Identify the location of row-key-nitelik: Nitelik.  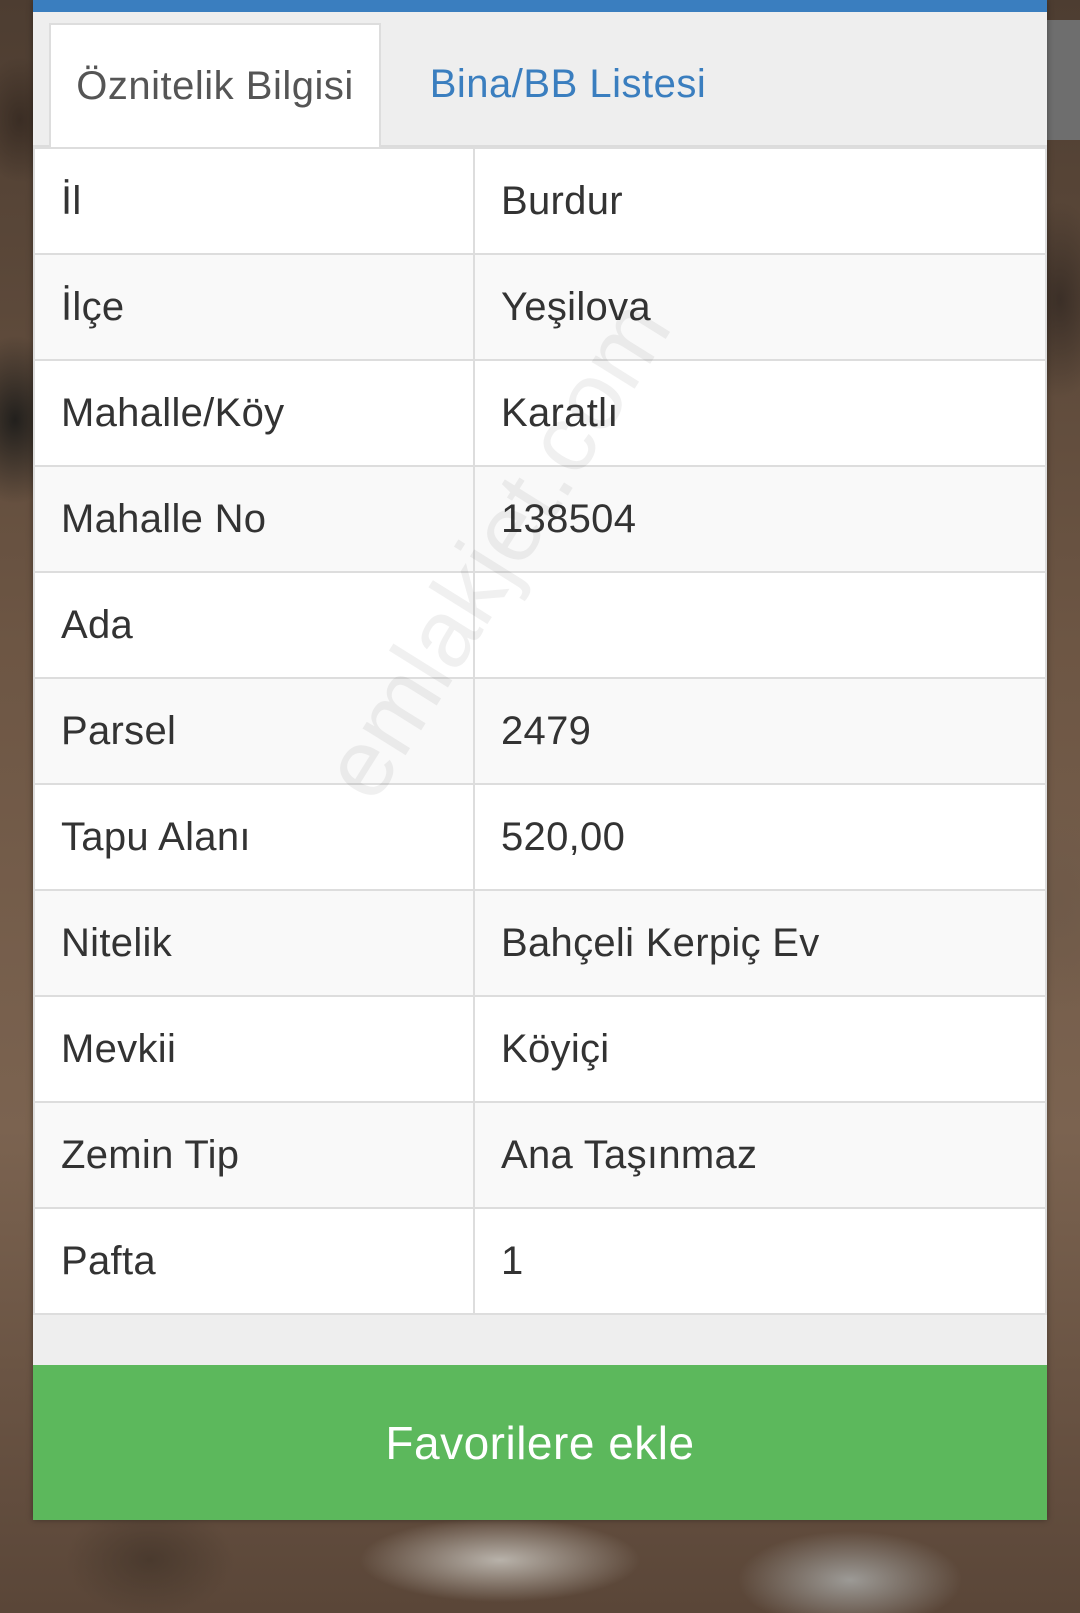
(254, 943).